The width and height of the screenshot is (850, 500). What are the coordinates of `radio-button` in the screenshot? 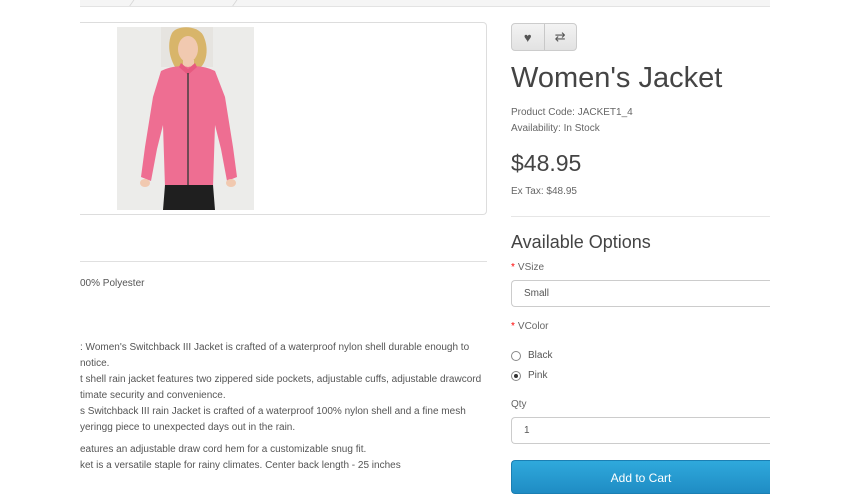 It's located at (516, 355).